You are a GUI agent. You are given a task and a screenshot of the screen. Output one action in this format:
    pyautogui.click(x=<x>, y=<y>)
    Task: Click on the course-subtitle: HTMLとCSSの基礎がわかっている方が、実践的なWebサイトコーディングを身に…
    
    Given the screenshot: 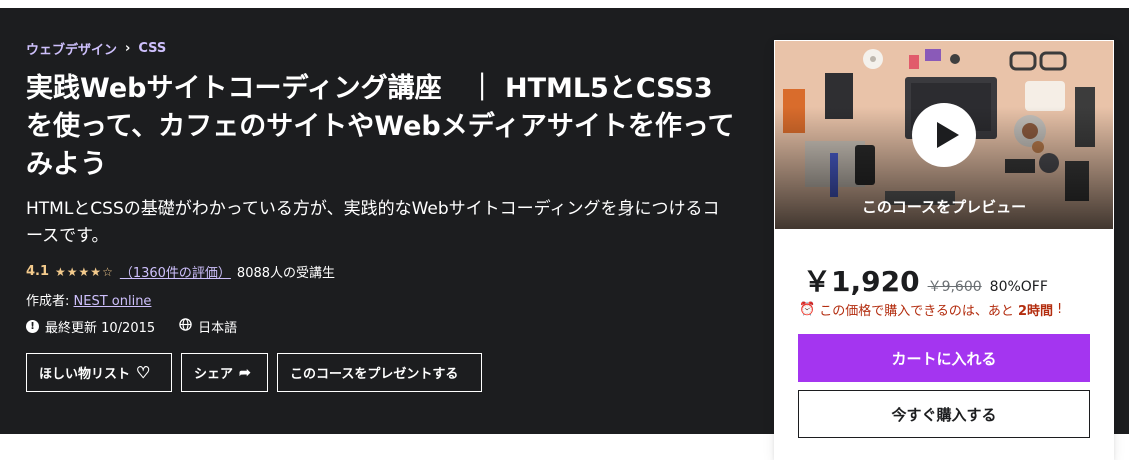 What is the action you would take?
    pyautogui.click(x=373, y=222)
    